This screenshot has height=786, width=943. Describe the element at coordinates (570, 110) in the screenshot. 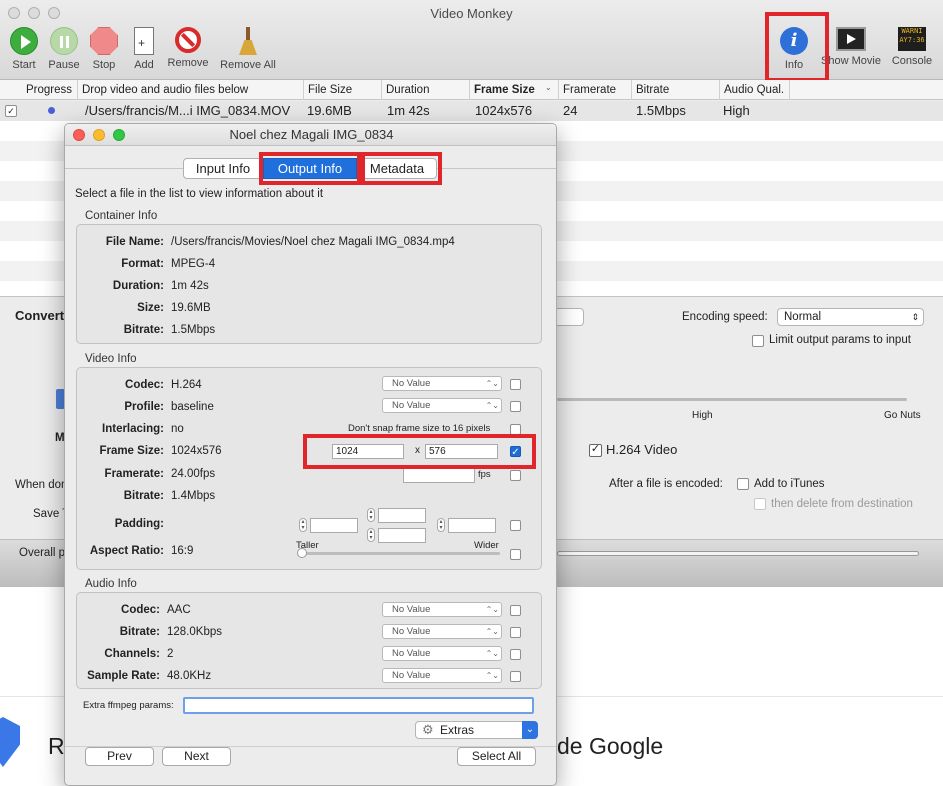

I see `row-framerate: 24` at that location.